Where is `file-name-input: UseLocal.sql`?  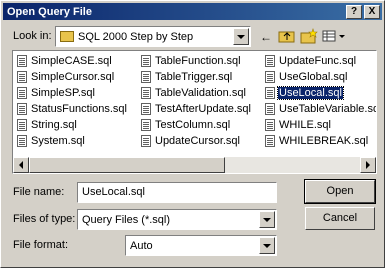
file-name-input: UseLocal.sql is located at coordinates (177, 192).